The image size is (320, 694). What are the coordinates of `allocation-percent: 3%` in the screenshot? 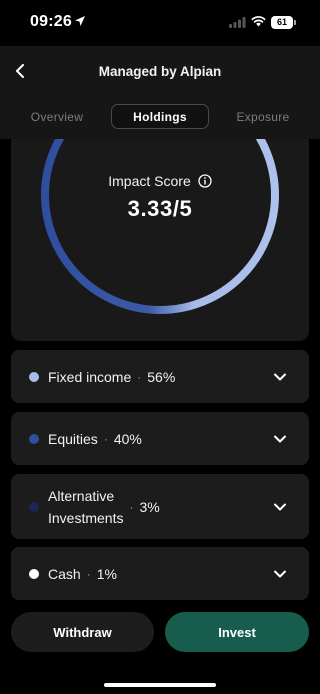 It's located at (149, 506).